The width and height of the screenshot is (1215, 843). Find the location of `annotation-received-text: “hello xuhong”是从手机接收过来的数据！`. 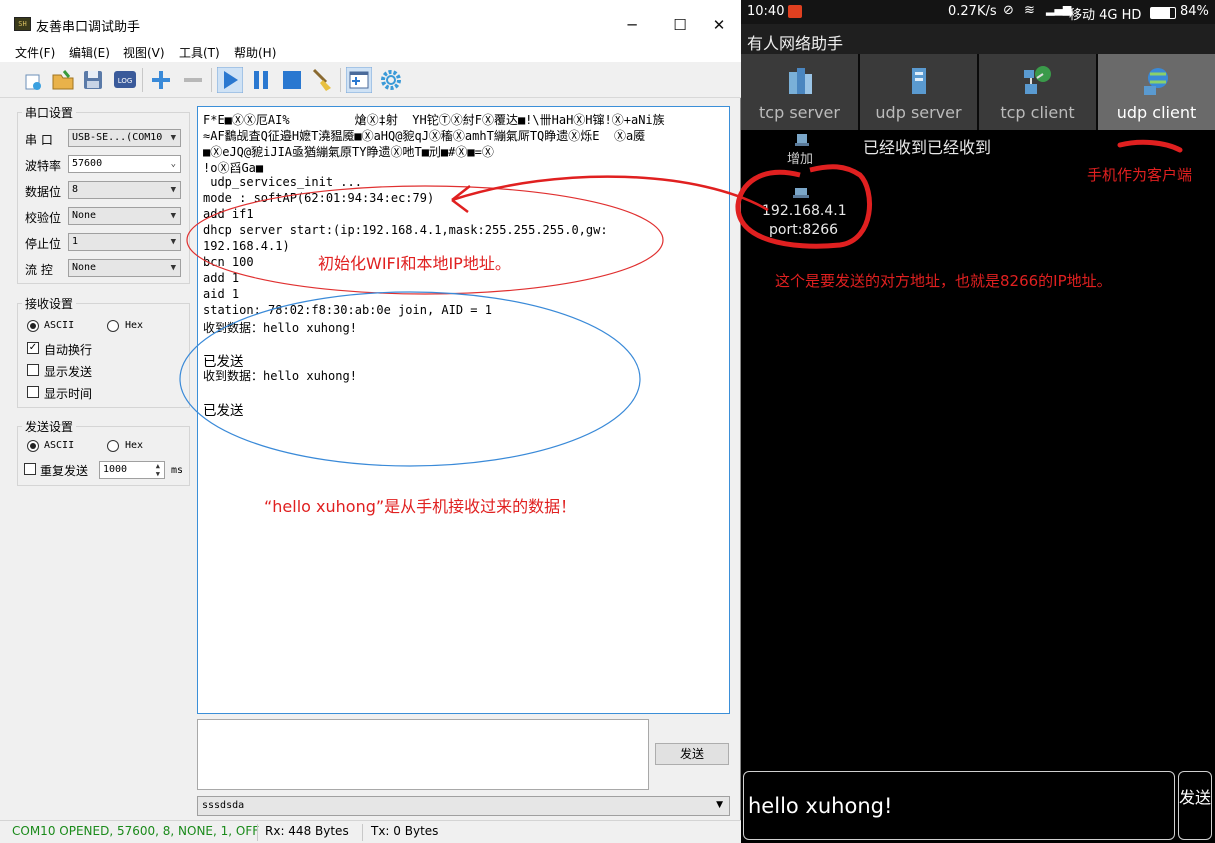

annotation-received-text: “hello xuhong”是从手机接收过来的数据！ is located at coordinates (420, 506).